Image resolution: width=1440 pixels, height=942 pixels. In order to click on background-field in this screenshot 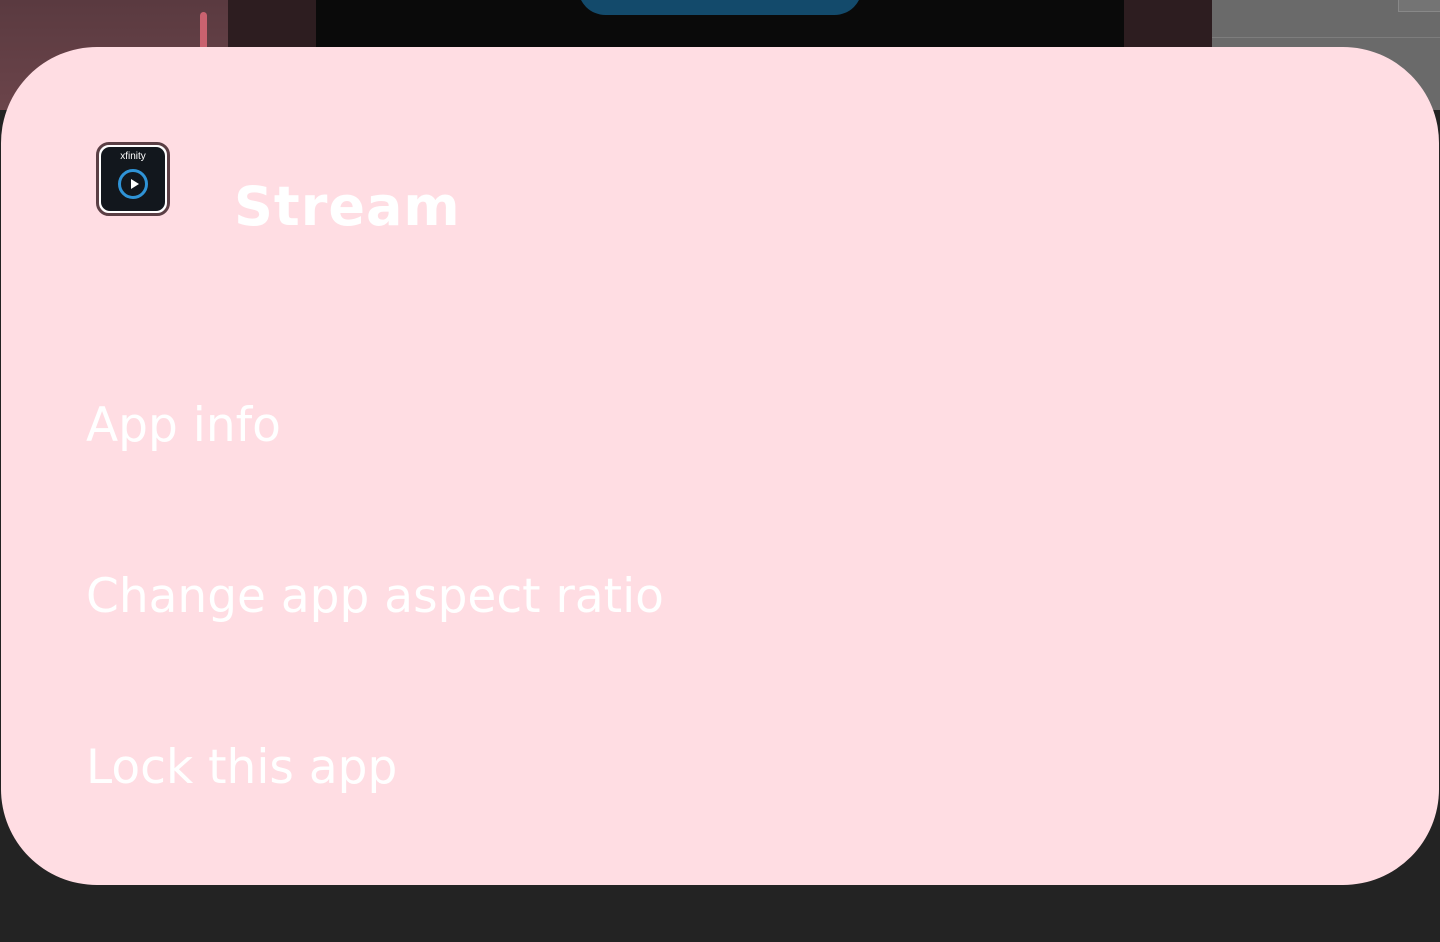, I will do `click(1419, 6)`.